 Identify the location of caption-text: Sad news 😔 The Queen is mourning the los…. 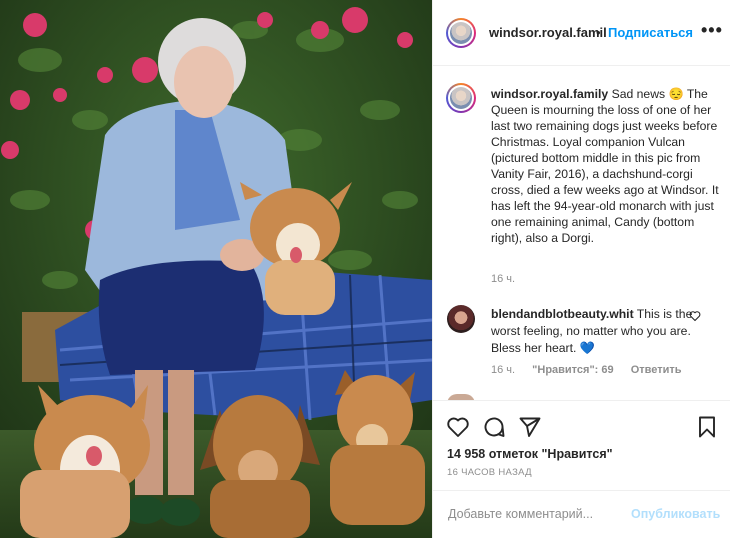
(605, 166).